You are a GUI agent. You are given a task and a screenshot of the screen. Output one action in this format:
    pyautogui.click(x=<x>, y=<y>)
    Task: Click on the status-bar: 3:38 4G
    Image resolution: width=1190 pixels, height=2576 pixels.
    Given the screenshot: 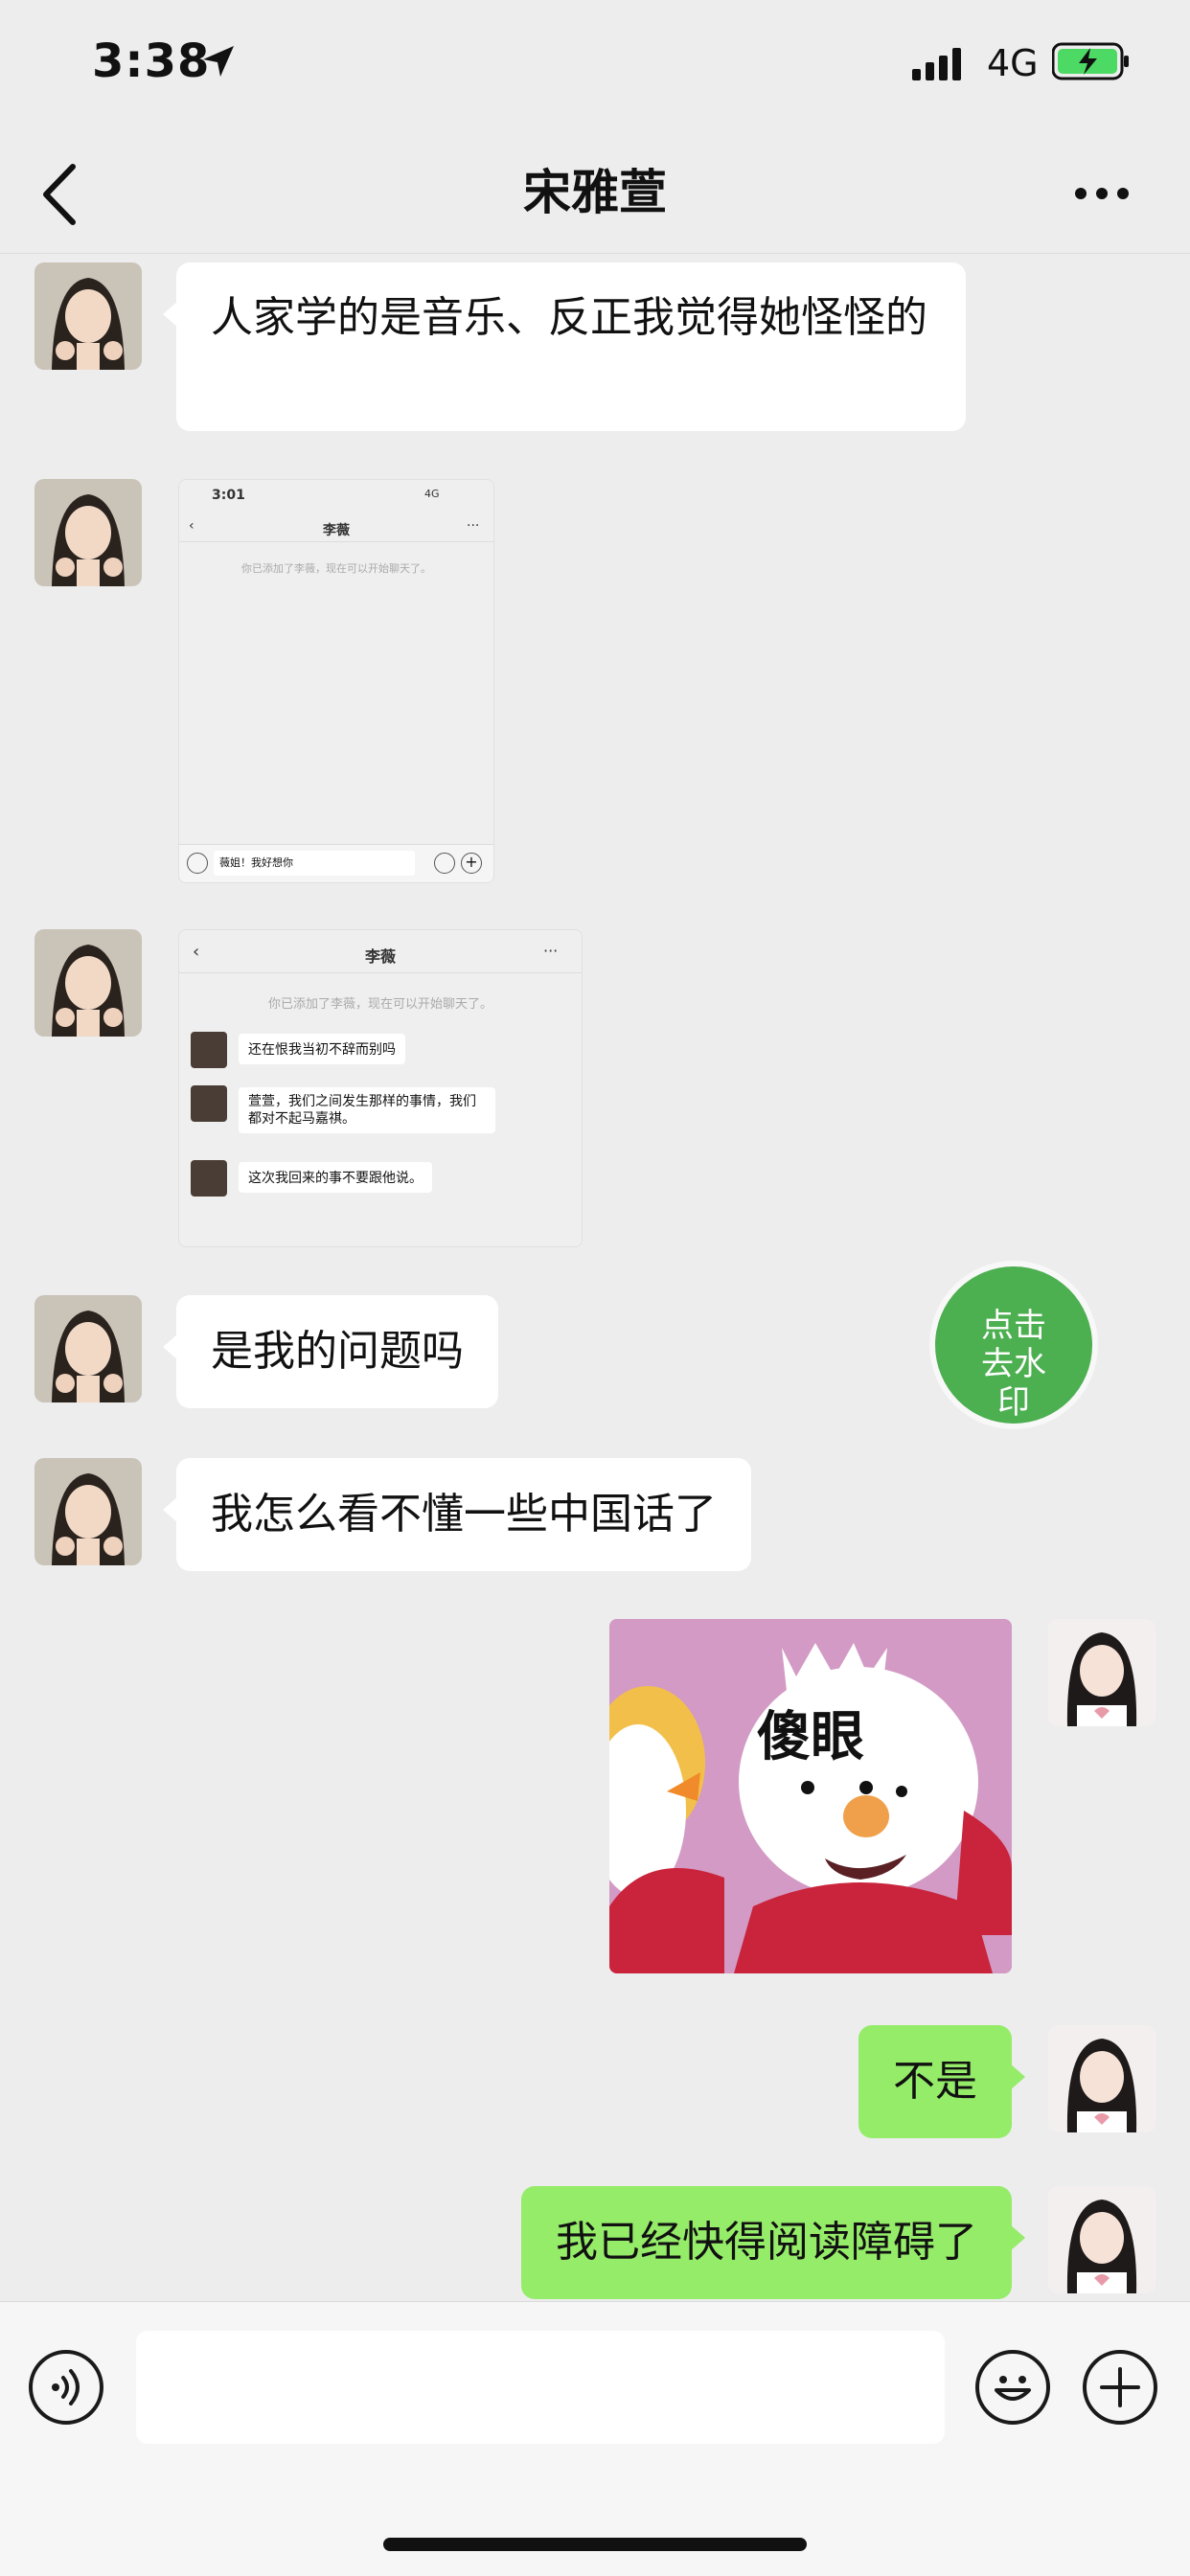 What is the action you would take?
    pyautogui.click(x=595, y=67)
    